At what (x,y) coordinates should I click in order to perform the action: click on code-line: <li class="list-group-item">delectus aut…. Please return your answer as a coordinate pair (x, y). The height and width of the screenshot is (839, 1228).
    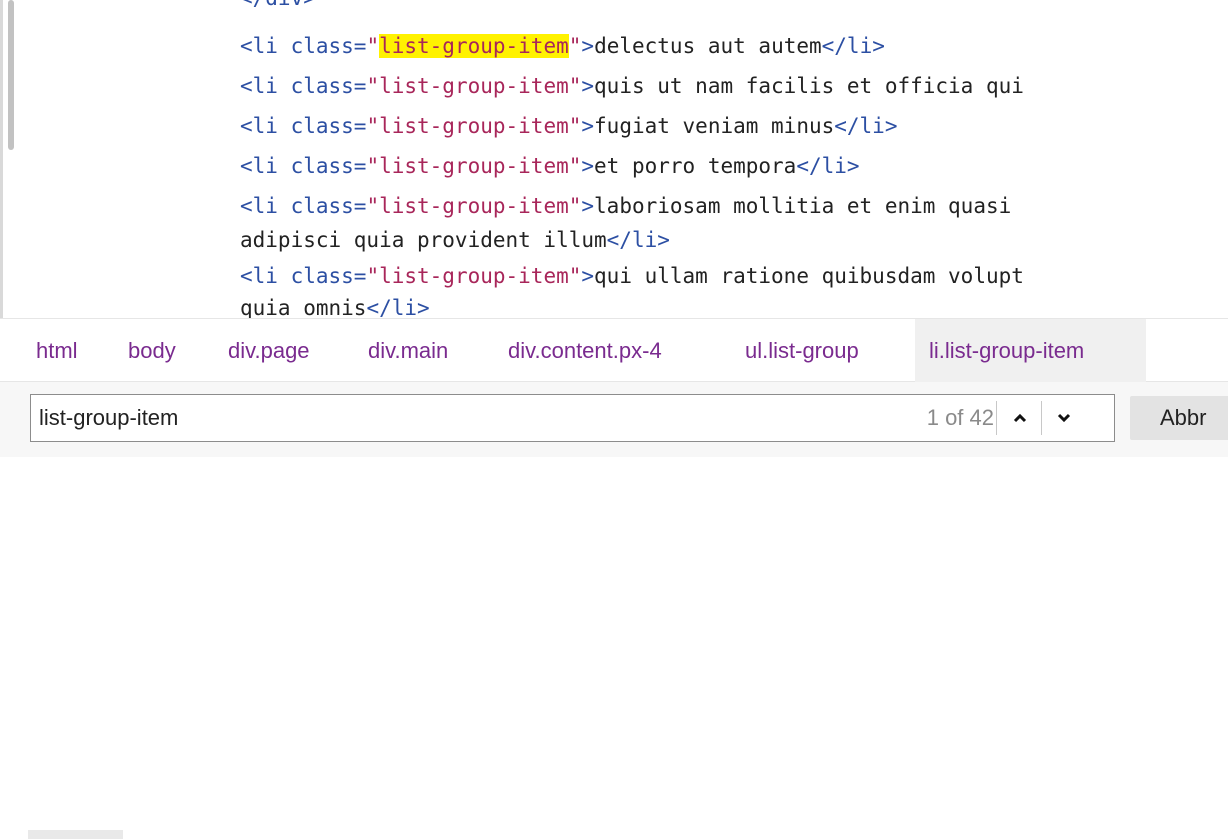
    Looking at the image, I should click on (562, 46).